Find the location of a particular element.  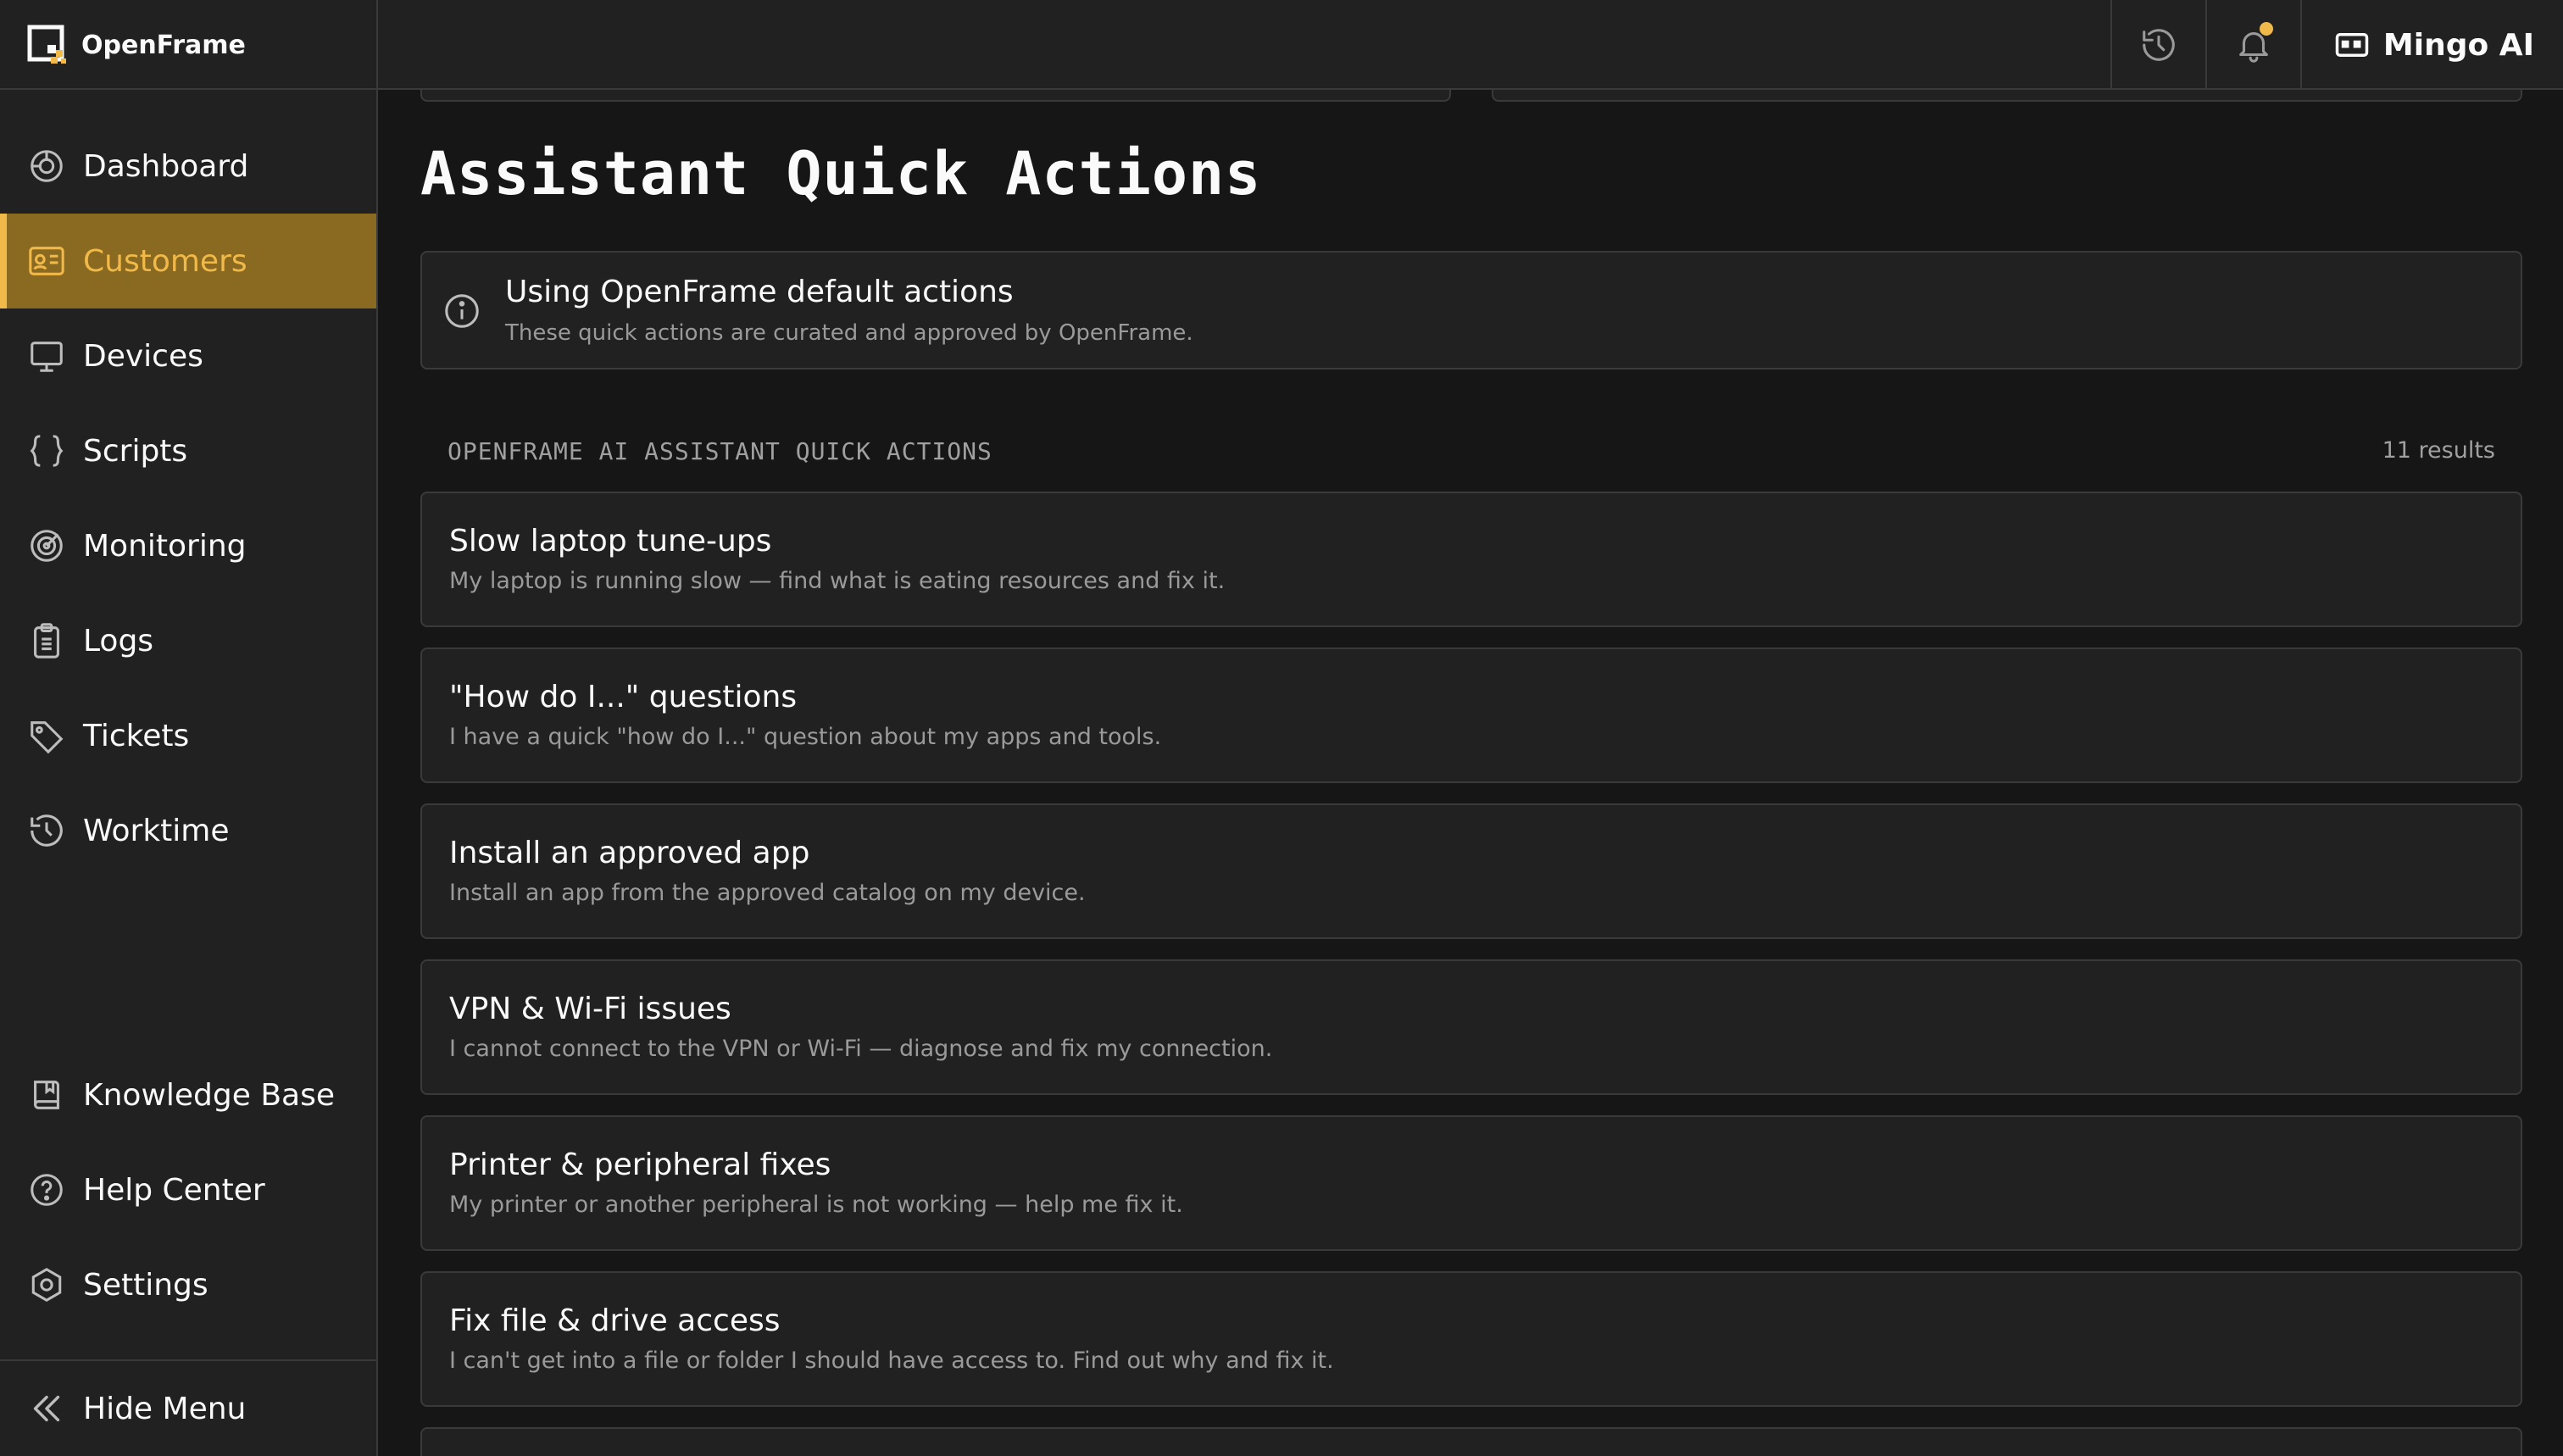

settings-icon is located at coordinates (46, 1285).